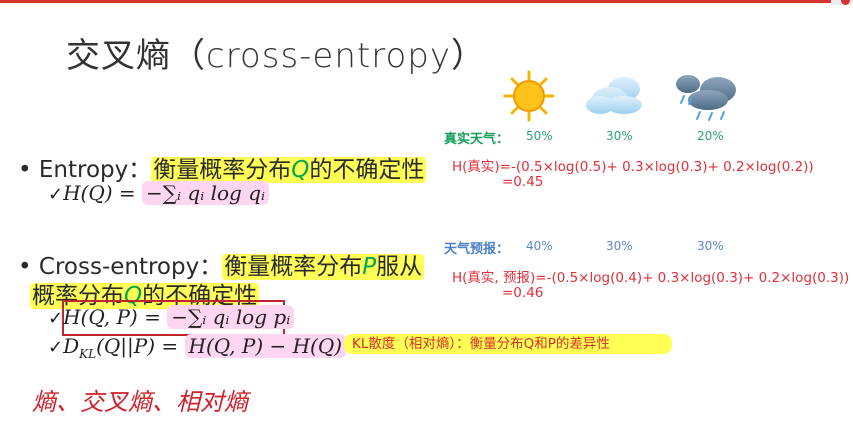 The width and height of the screenshot is (853, 431). What do you see at coordinates (523, 182) in the screenshot?
I see `real-entropy-result: =0.45` at bounding box center [523, 182].